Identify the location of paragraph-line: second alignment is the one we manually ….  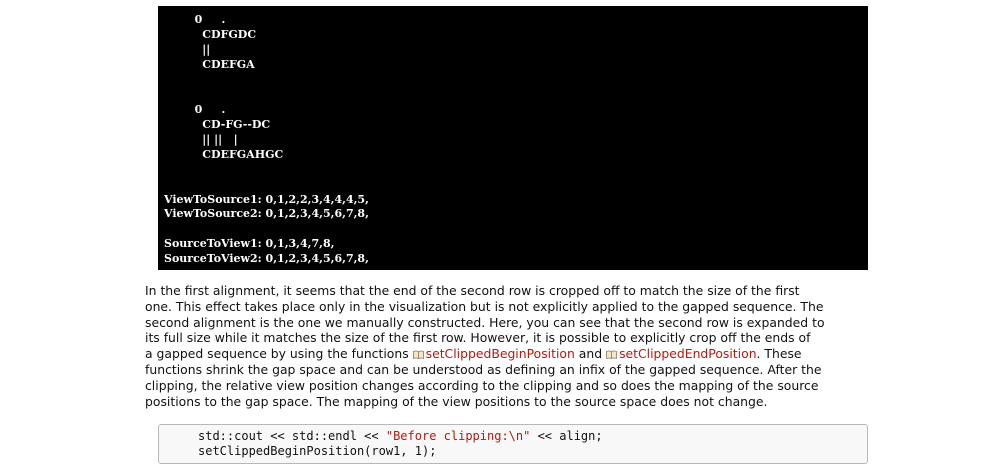
(485, 322).